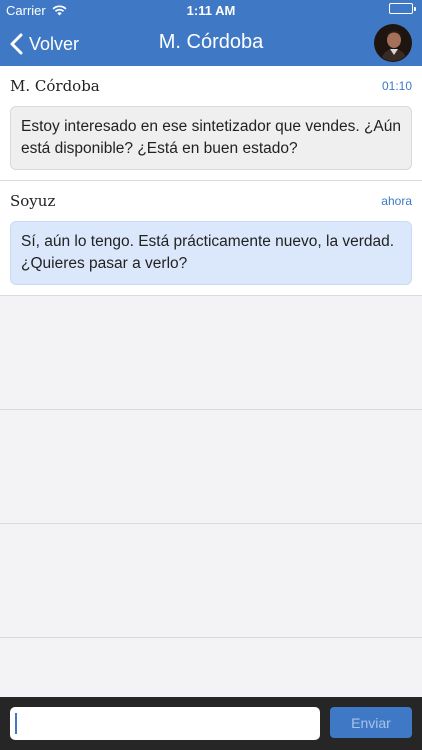 The height and width of the screenshot is (750, 422). I want to click on nav-title: M. Córdoba, so click(211, 42).